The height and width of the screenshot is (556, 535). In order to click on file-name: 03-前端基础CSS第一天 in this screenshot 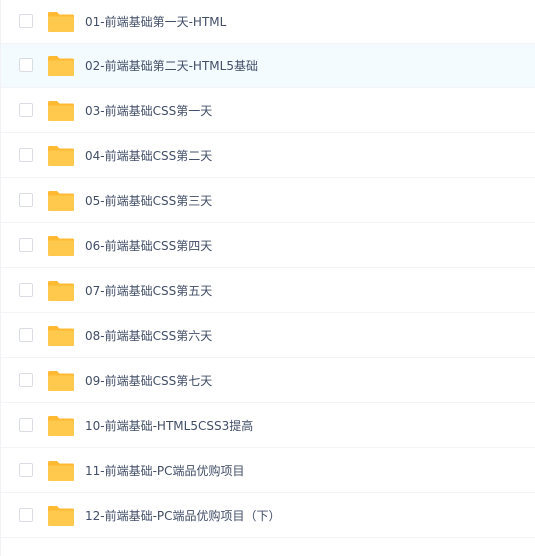, I will do `click(148, 111)`.